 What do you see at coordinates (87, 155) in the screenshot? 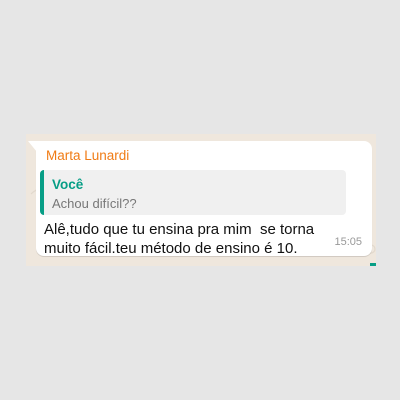
I see `sender-name: Marta Lunardi` at bounding box center [87, 155].